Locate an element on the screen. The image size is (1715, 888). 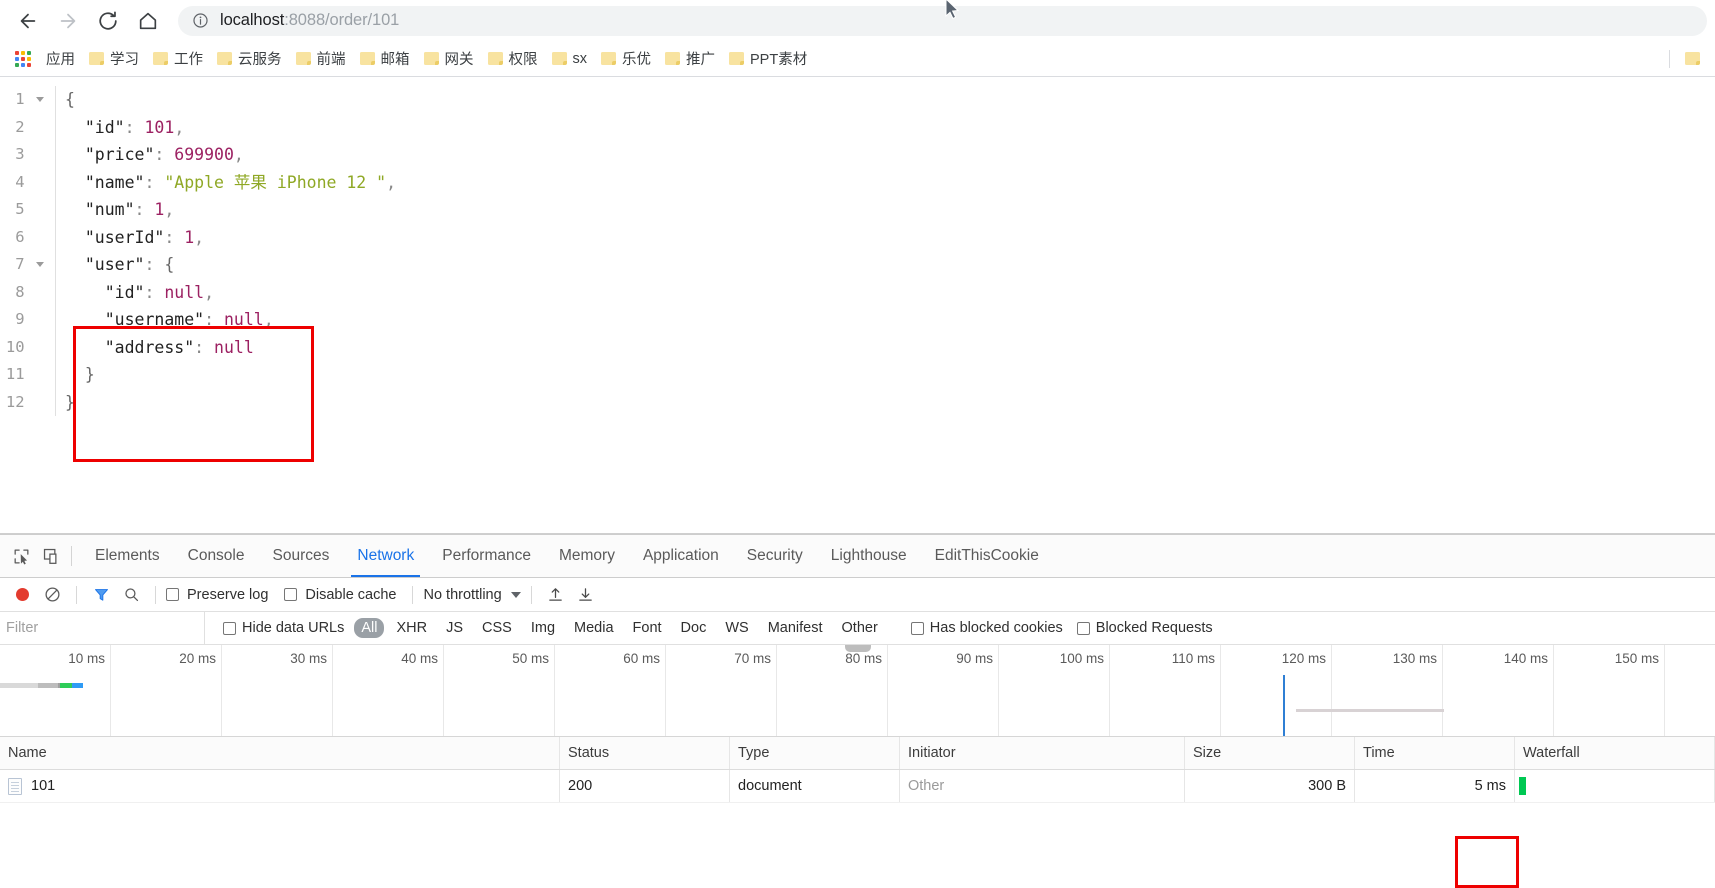
tab-sources: Sources is located at coordinates (301, 556).